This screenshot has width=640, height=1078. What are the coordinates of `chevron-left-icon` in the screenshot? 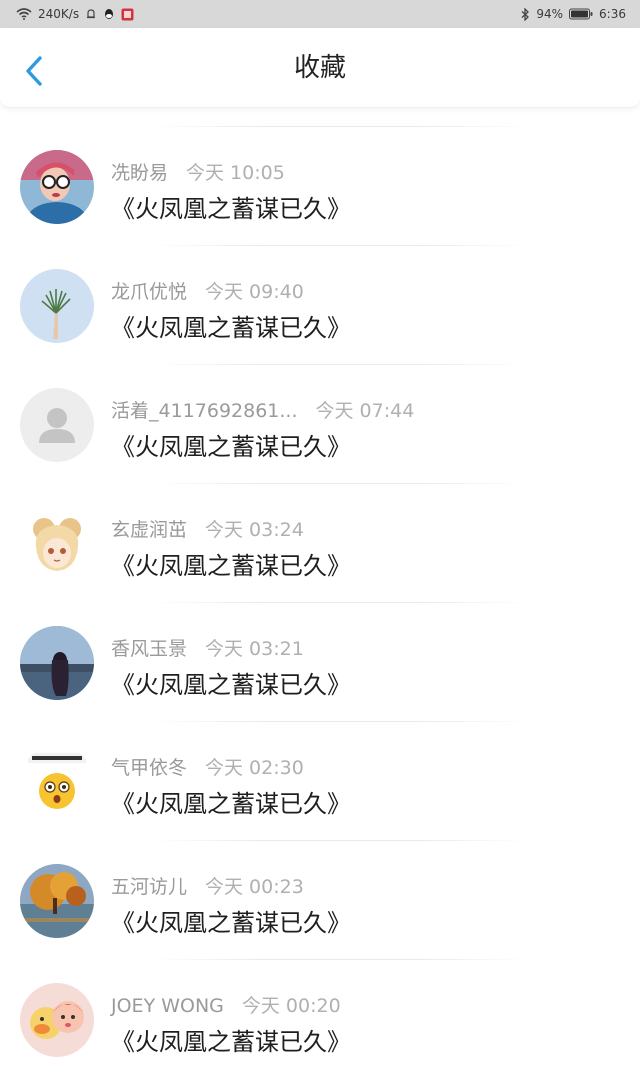 It's located at (34, 71).